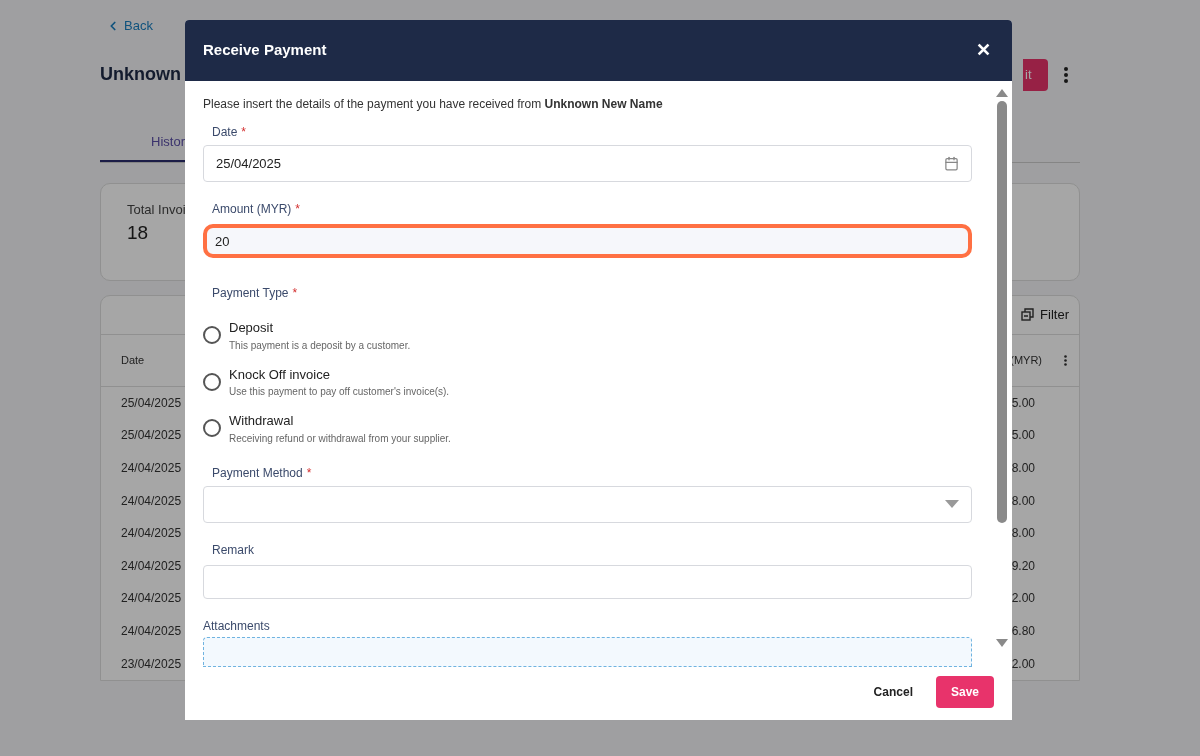  Describe the element at coordinates (587, 504) in the screenshot. I see `select-field` at that location.